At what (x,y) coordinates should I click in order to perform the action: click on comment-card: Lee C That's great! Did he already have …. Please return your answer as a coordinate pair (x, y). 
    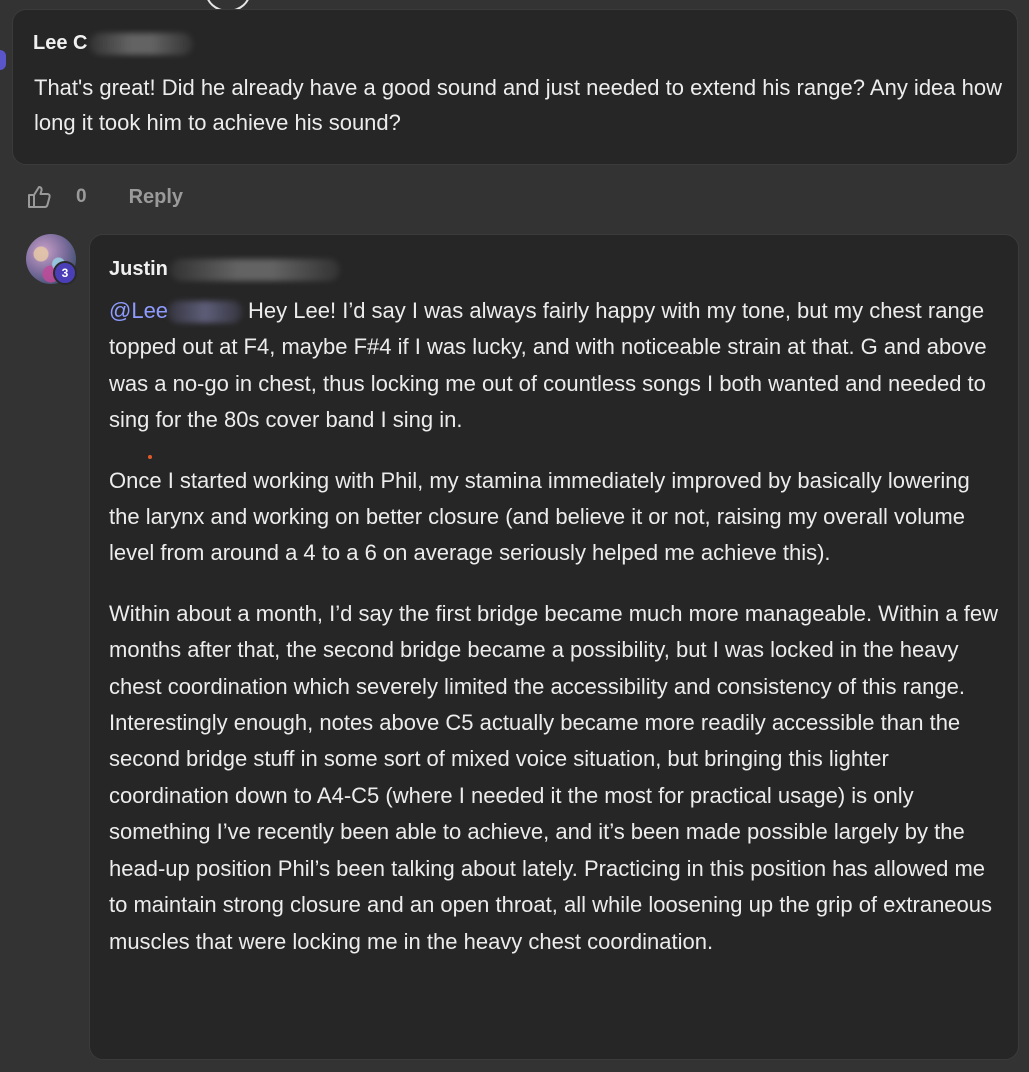
    Looking at the image, I should click on (515, 87).